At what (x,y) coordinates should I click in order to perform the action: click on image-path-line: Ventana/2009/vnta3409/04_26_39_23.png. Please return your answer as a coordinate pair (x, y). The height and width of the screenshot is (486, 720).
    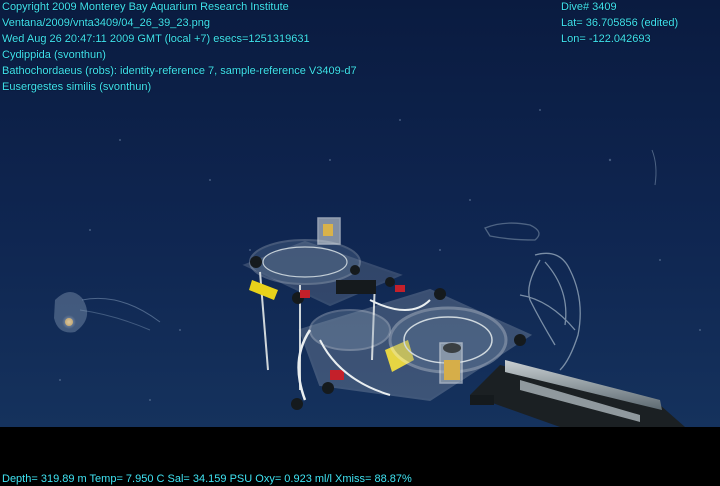
    Looking at the image, I should click on (106, 23).